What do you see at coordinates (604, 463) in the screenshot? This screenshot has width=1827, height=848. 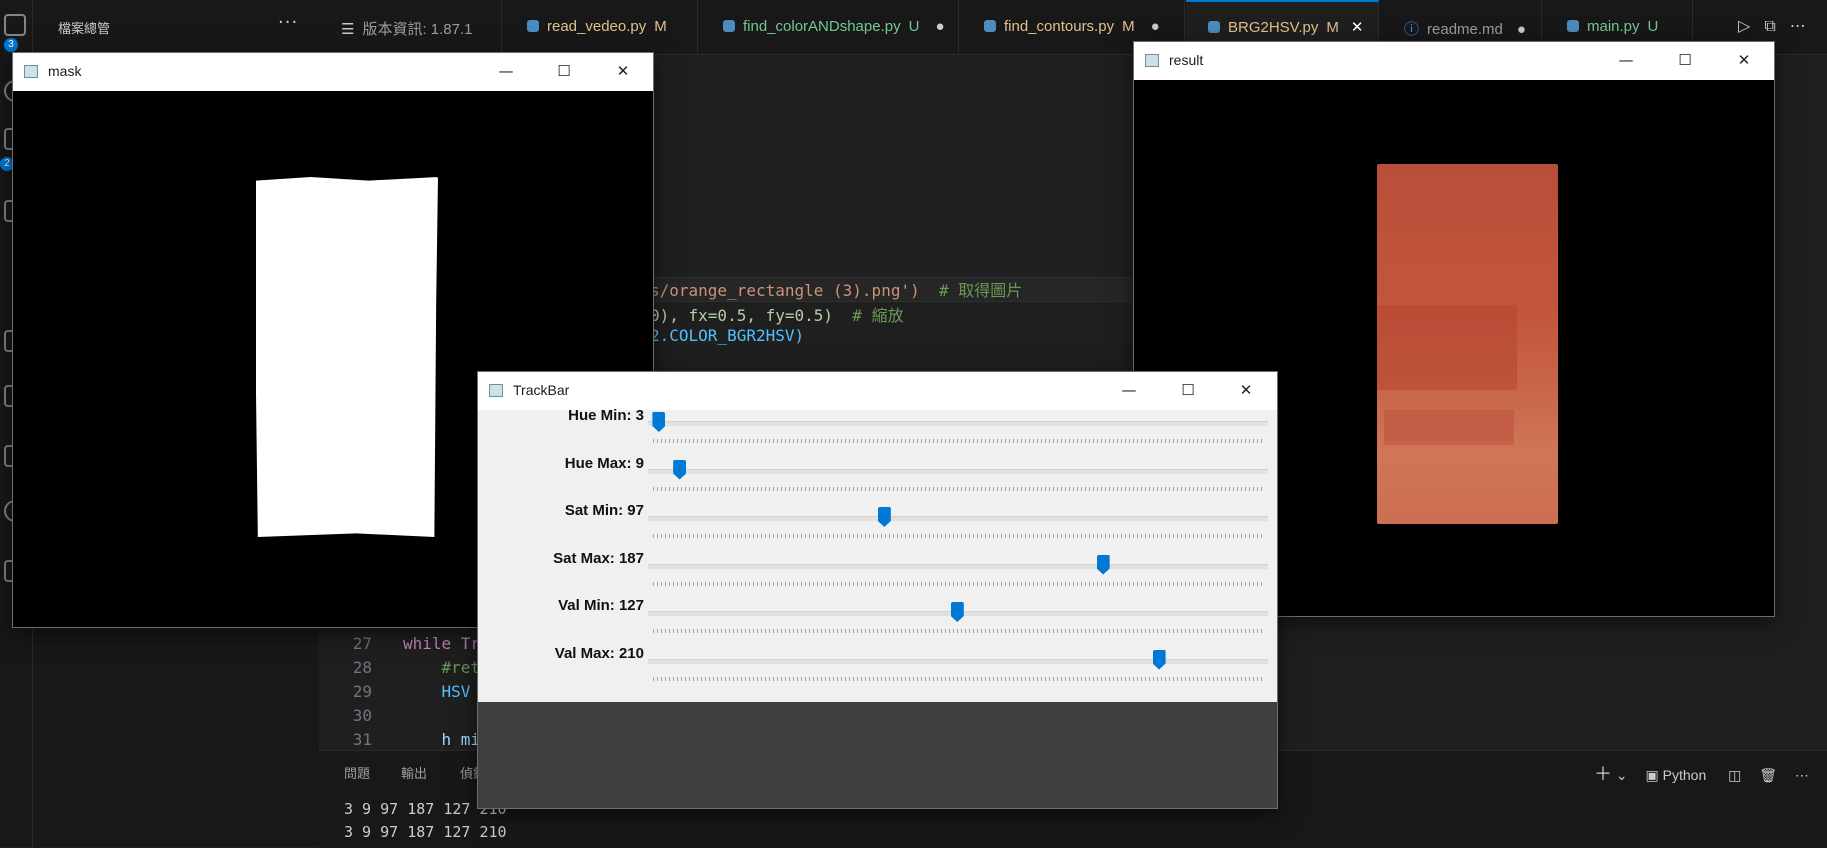 I see `trackbar-label: Hue Max: 9` at bounding box center [604, 463].